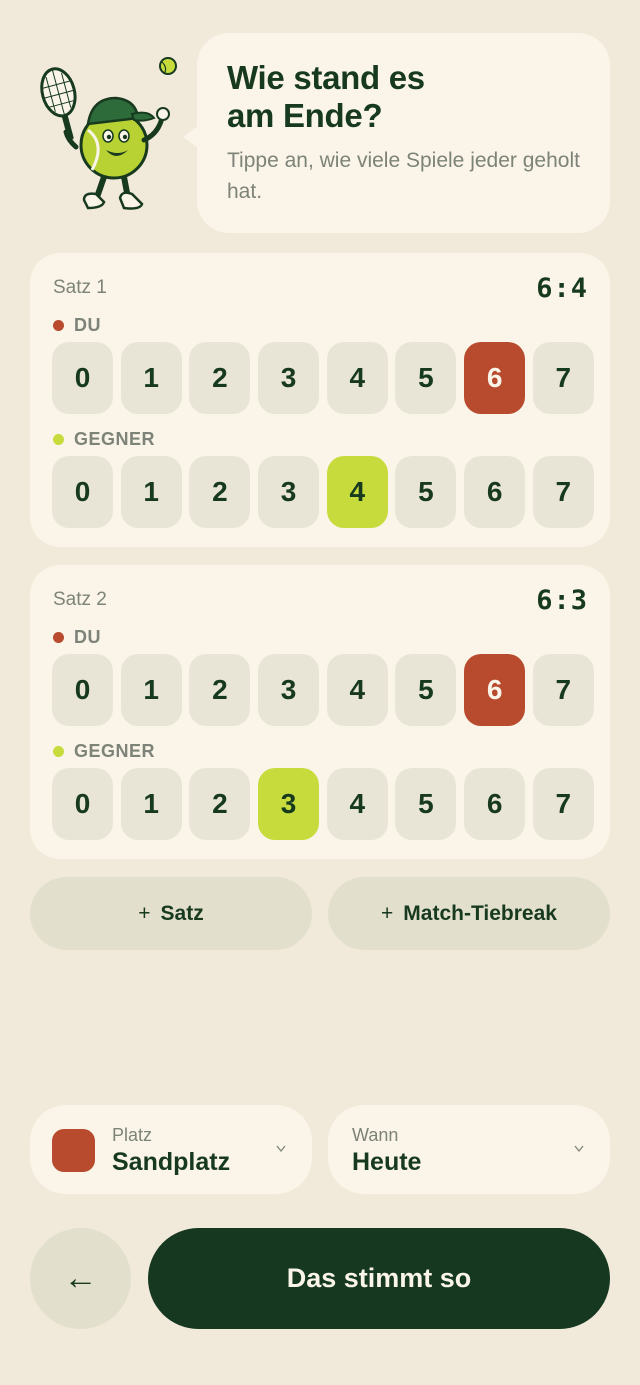 This screenshot has height=1385, width=640. I want to click on court-label: Platz, so click(132, 1135).